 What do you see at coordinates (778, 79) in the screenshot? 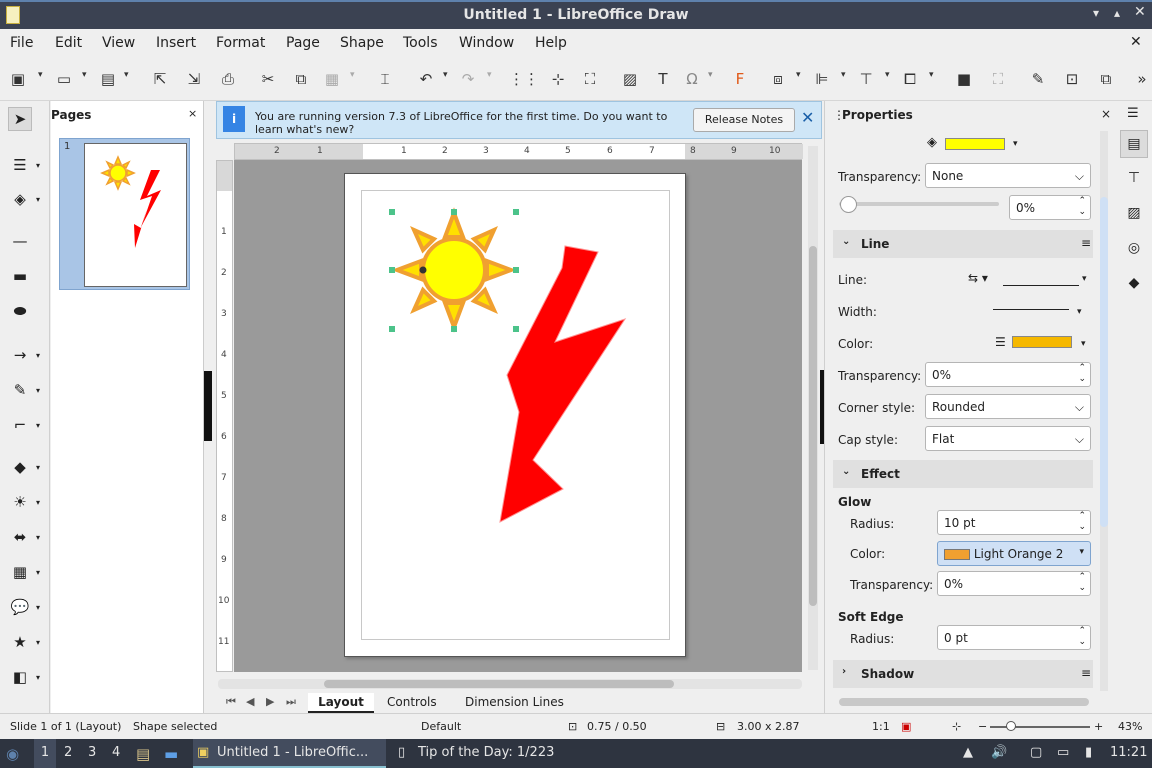
I see `transformations-icon: ⧈` at bounding box center [778, 79].